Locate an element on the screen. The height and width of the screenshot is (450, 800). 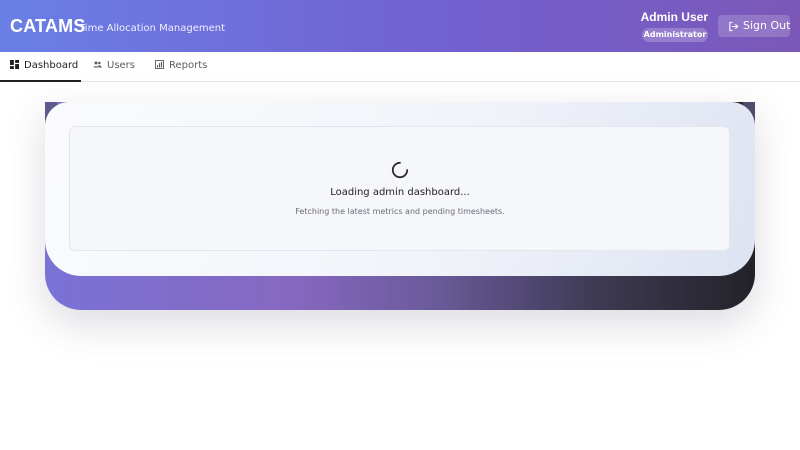
sign-out-button: Sign Out is located at coordinates (754, 26).